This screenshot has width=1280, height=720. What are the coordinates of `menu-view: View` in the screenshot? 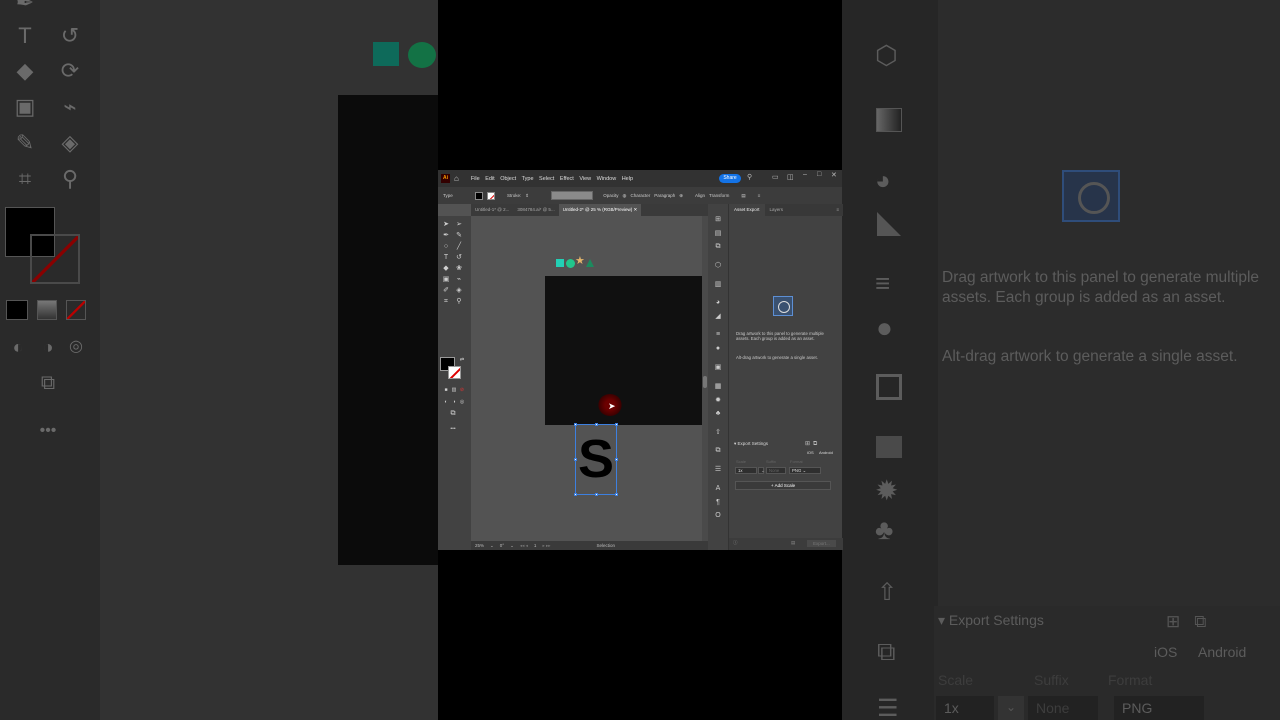 It's located at (585, 179).